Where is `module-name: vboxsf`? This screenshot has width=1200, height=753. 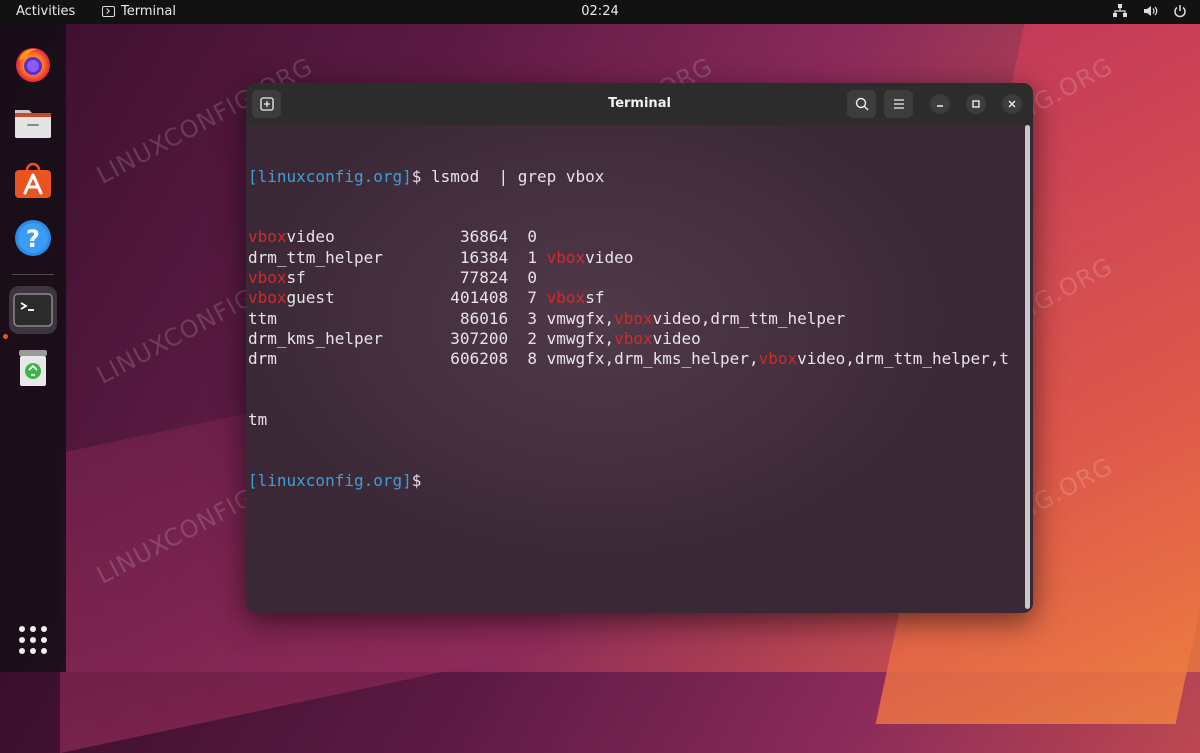 module-name: vboxsf is located at coordinates (277, 278).